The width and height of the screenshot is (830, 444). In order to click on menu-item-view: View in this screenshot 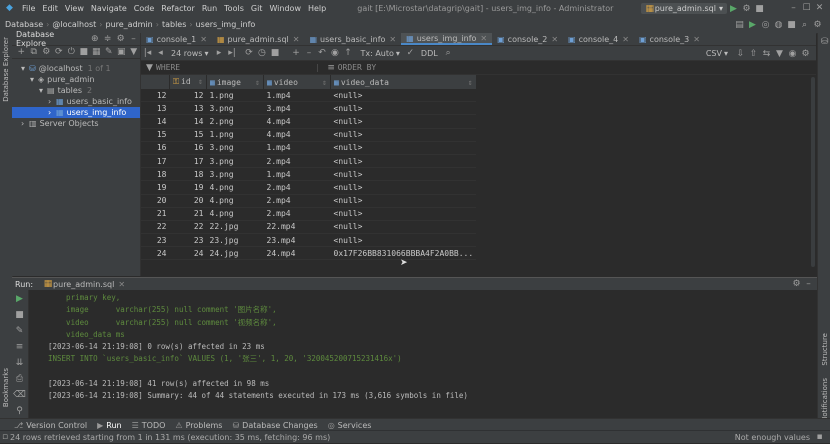, I will do `click(74, 8)`.